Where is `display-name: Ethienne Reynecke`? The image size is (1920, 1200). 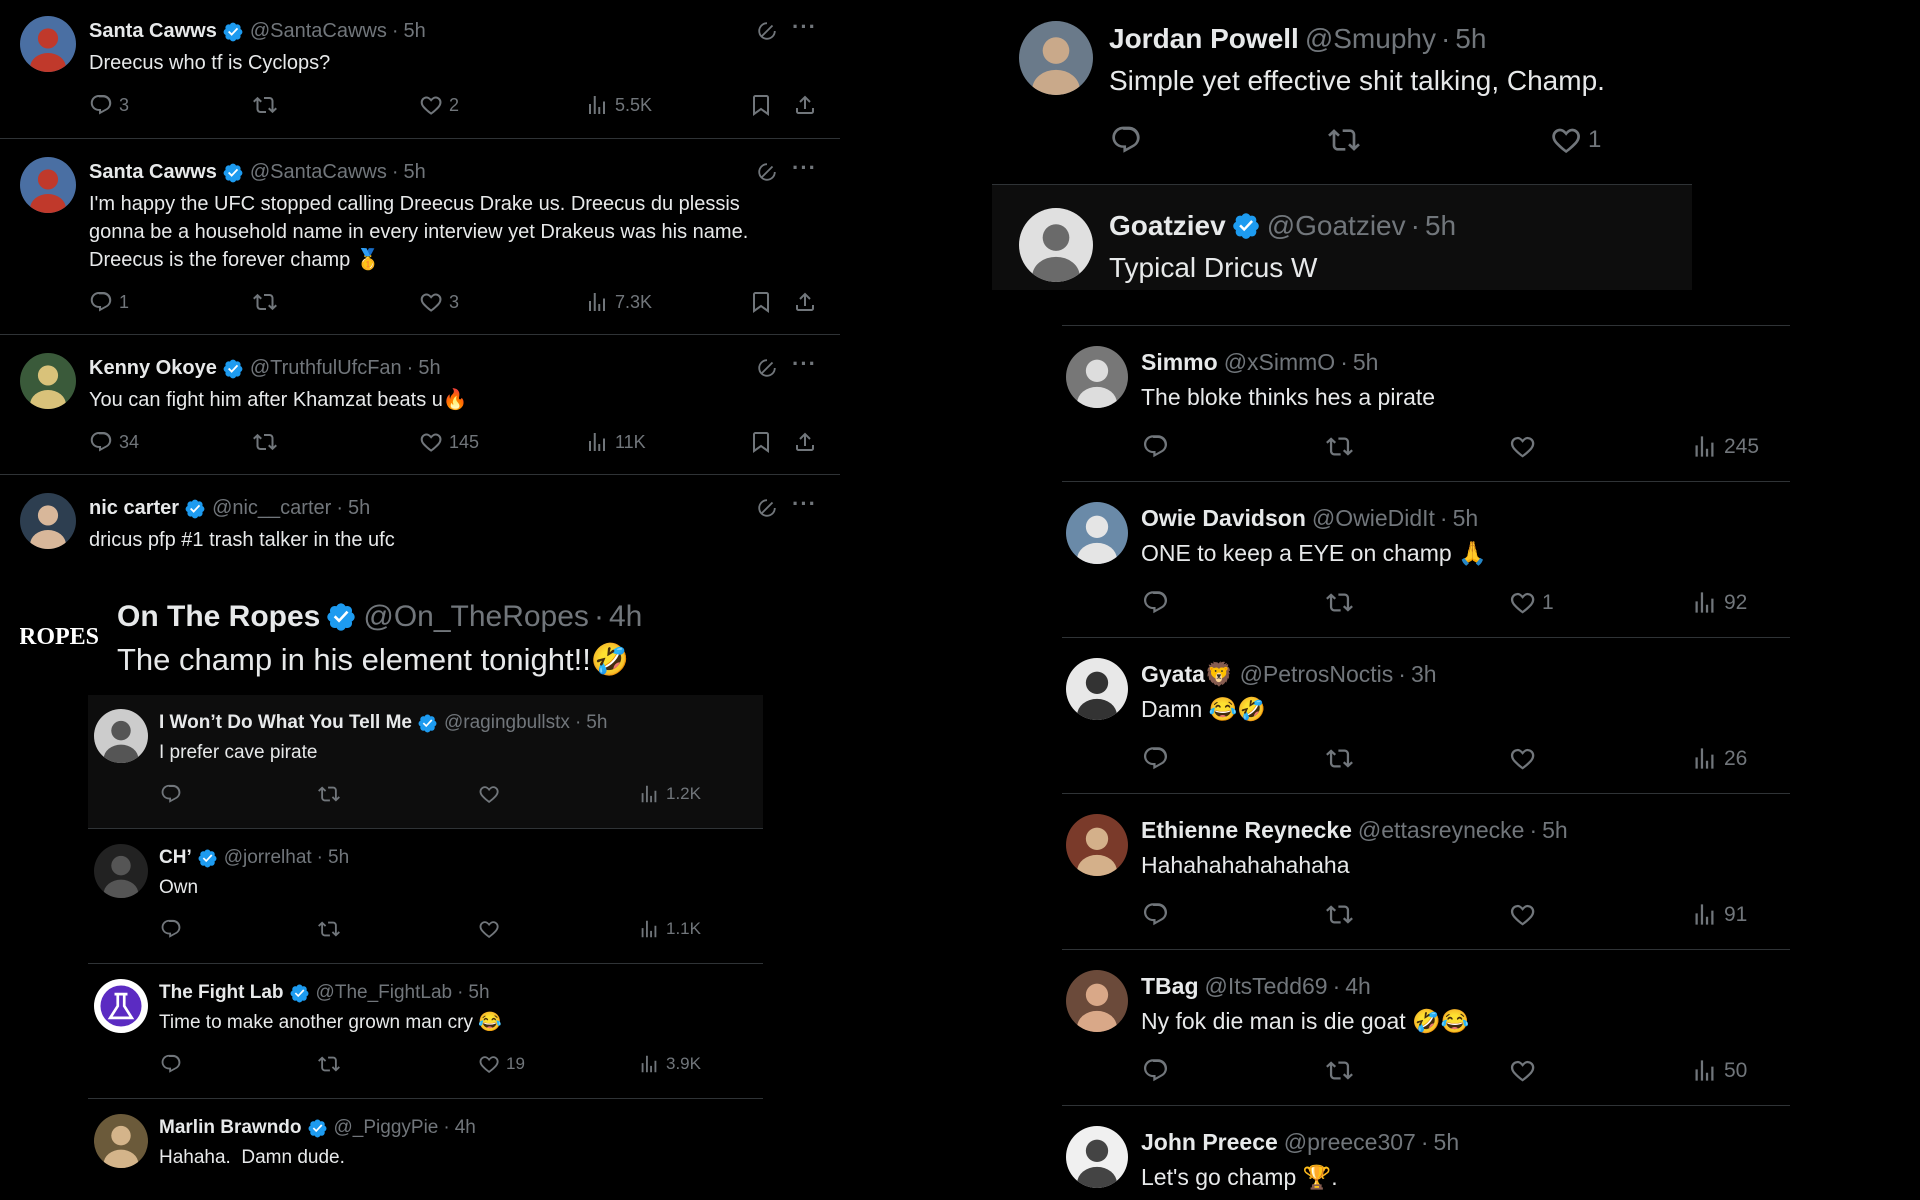
display-name: Ethienne Reynecke is located at coordinates (1246, 830).